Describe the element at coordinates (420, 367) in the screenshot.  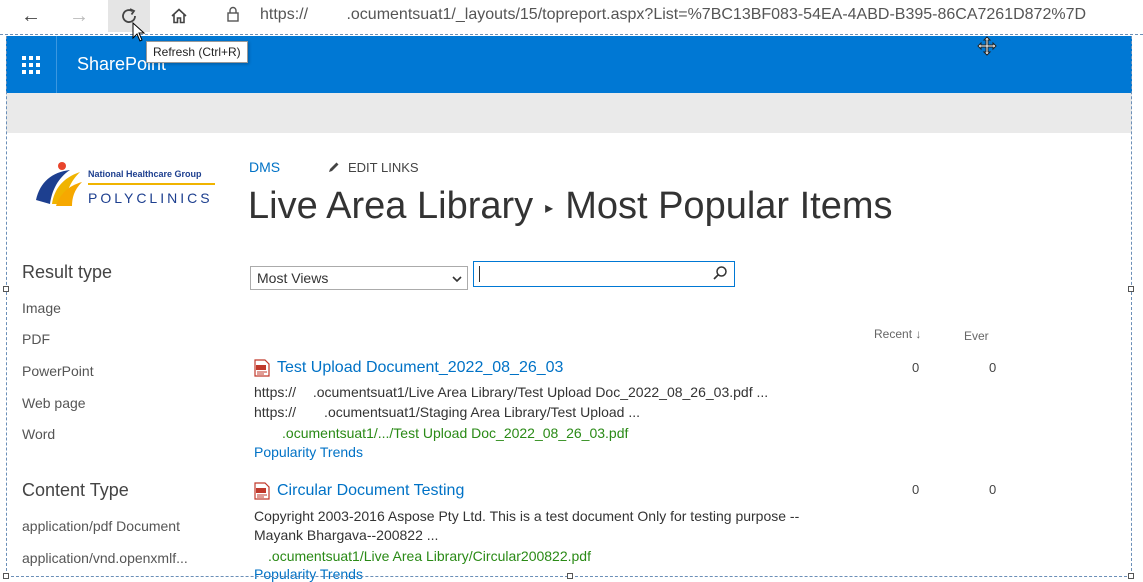
I see `result-title-text: Test Upload Document_2022_08_26_03` at that location.